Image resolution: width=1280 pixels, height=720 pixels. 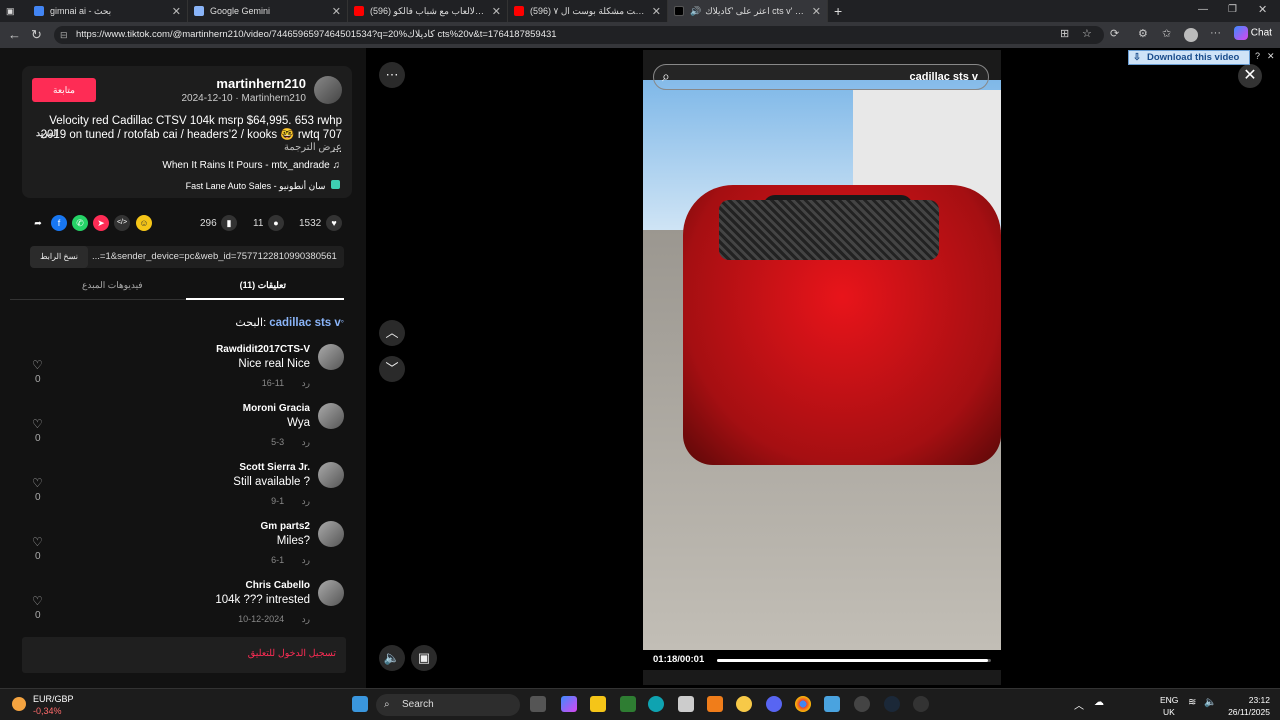 I want to click on game-icon, so click(x=921, y=704).